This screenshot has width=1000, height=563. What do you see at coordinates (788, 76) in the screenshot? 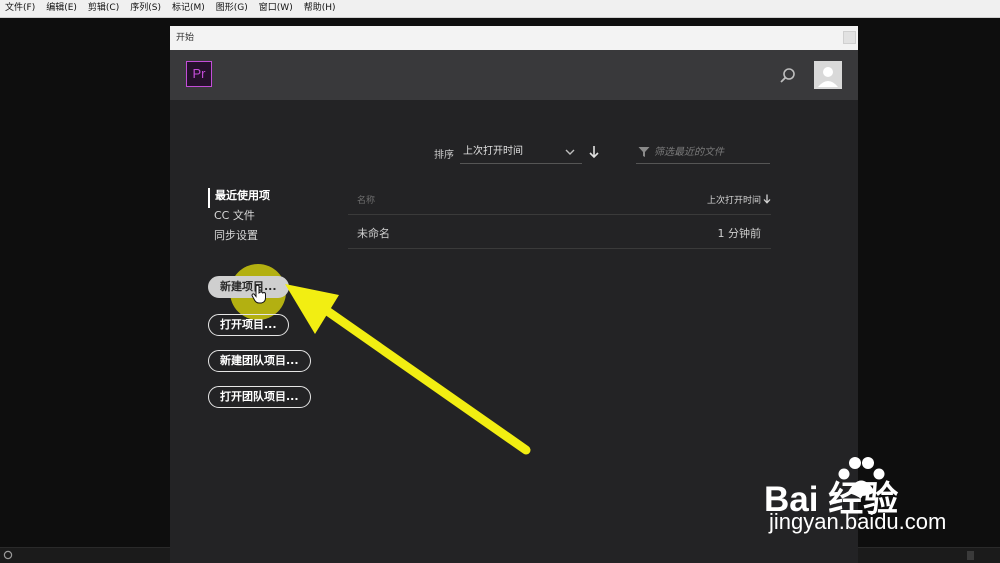
I see `search-icon` at bounding box center [788, 76].